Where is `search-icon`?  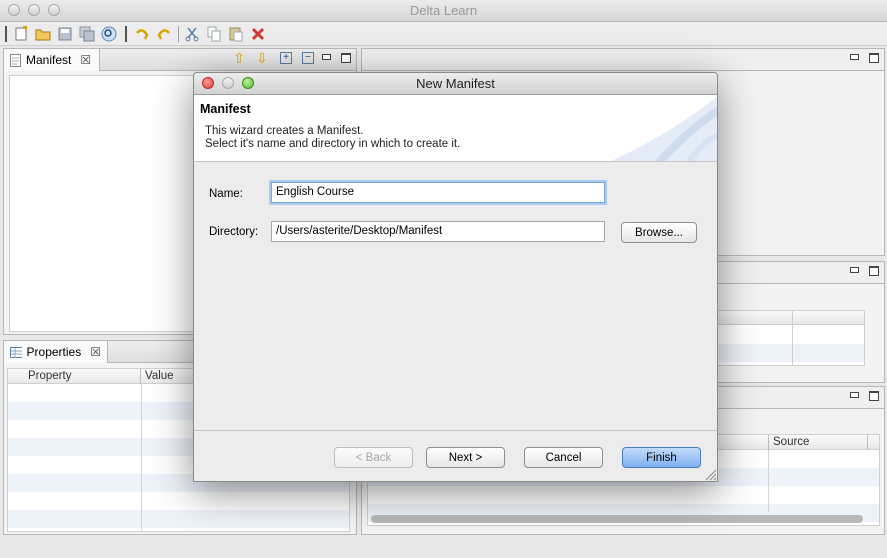
search-icon is located at coordinates (109, 34).